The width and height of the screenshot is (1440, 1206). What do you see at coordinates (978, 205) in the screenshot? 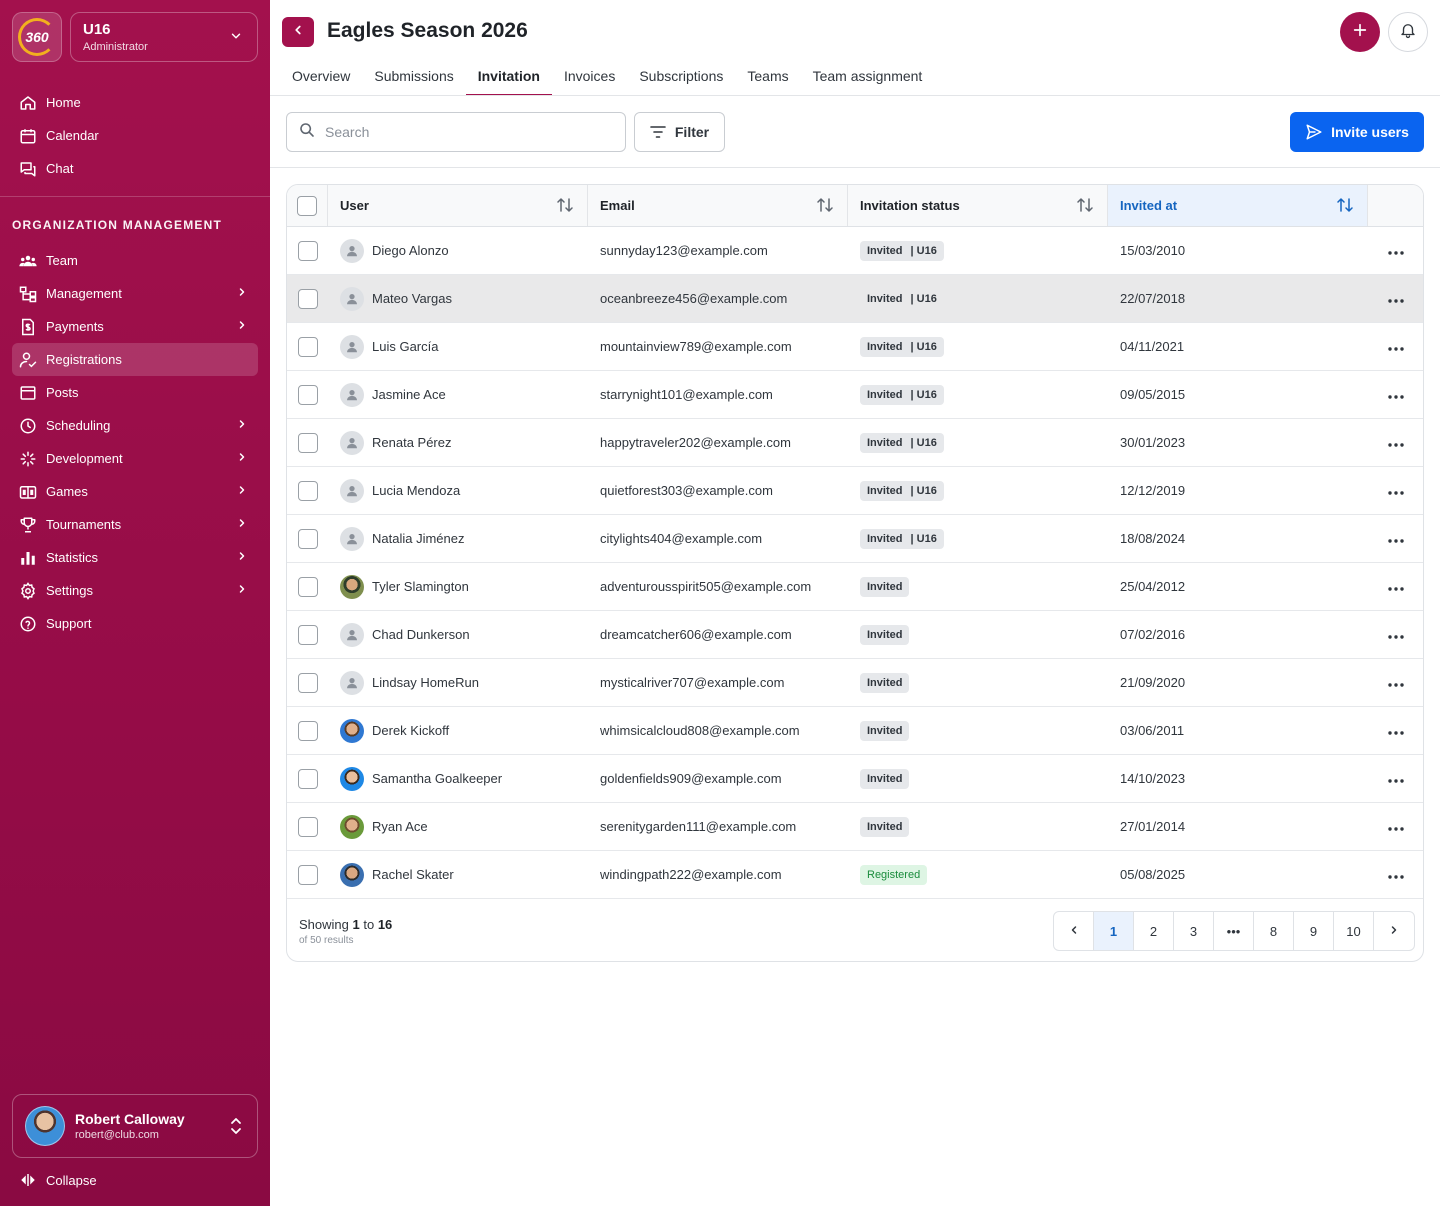
I see `column-header-status: Invitation status` at bounding box center [978, 205].